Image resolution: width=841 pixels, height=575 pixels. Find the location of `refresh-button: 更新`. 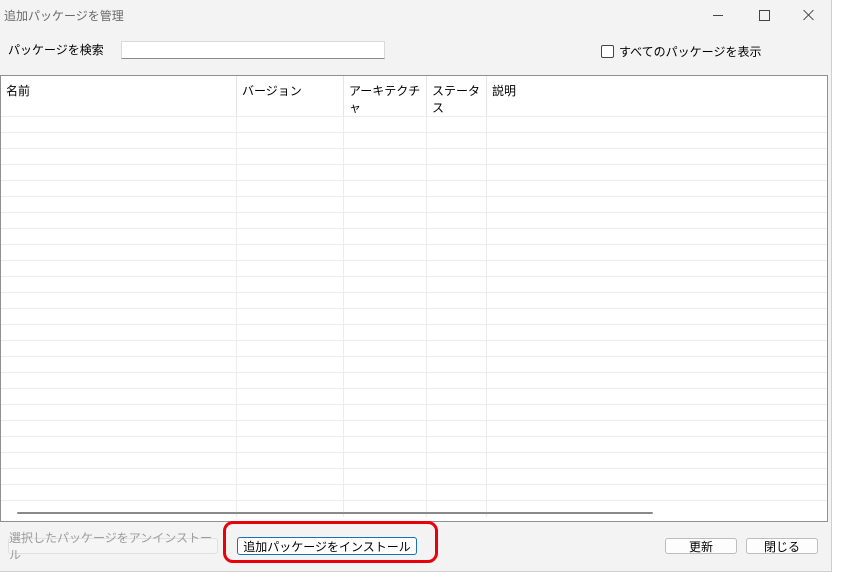

refresh-button: 更新 is located at coordinates (701, 546).